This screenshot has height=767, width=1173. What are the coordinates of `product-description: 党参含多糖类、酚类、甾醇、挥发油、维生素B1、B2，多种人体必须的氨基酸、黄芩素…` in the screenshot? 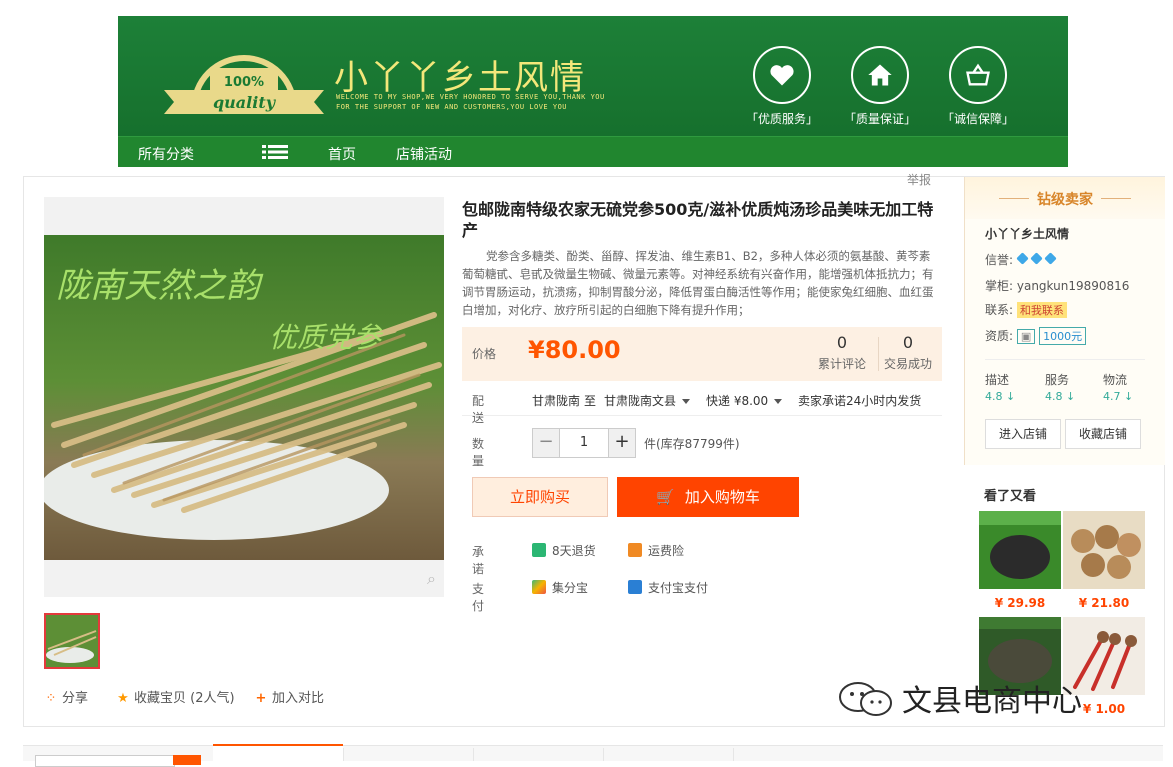 It's located at (698, 283).